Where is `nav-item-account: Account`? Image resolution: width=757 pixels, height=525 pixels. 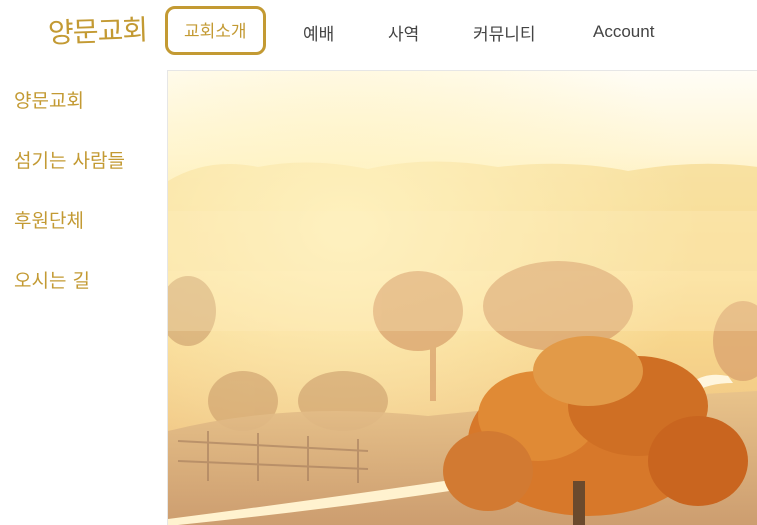
nav-item-account: Account is located at coordinates (623, 32).